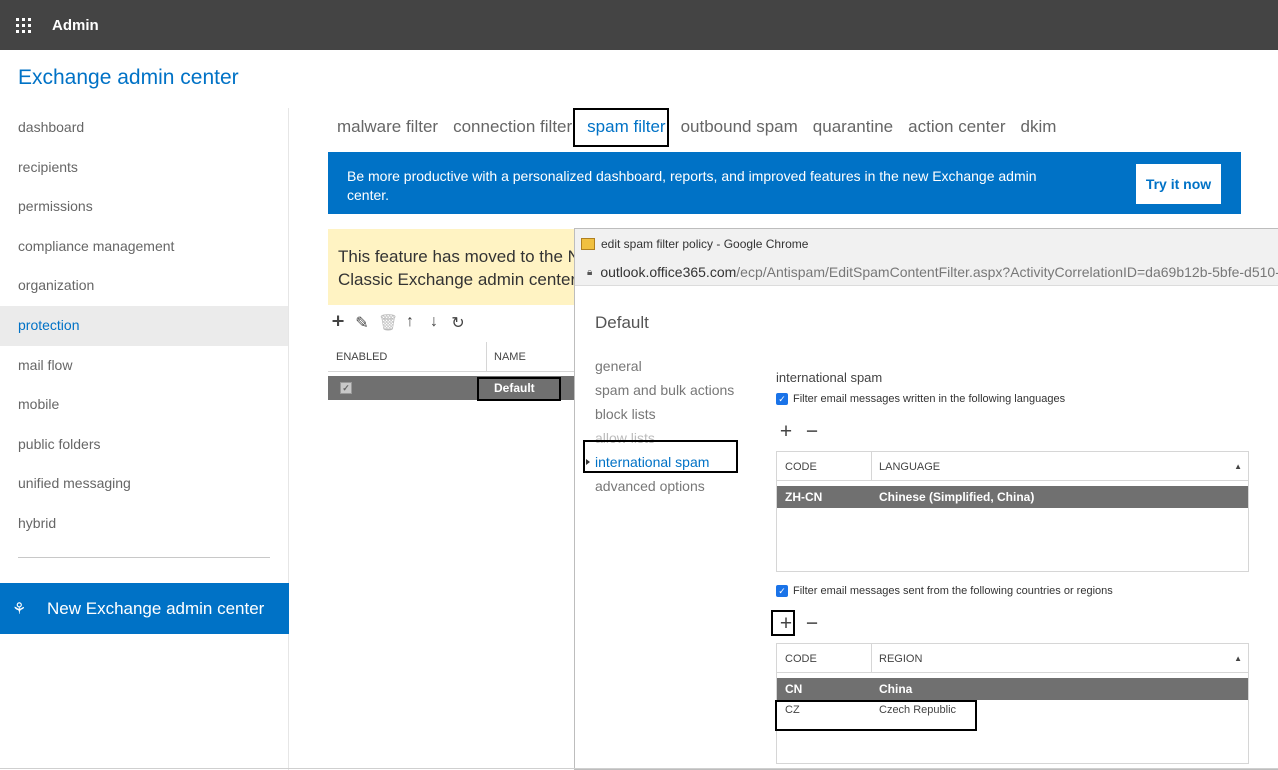 The width and height of the screenshot is (1278, 770). Describe the element at coordinates (926, 244) in the screenshot. I see `popup-title-bar: edit spam filter policy - Google Chrome` at that location.